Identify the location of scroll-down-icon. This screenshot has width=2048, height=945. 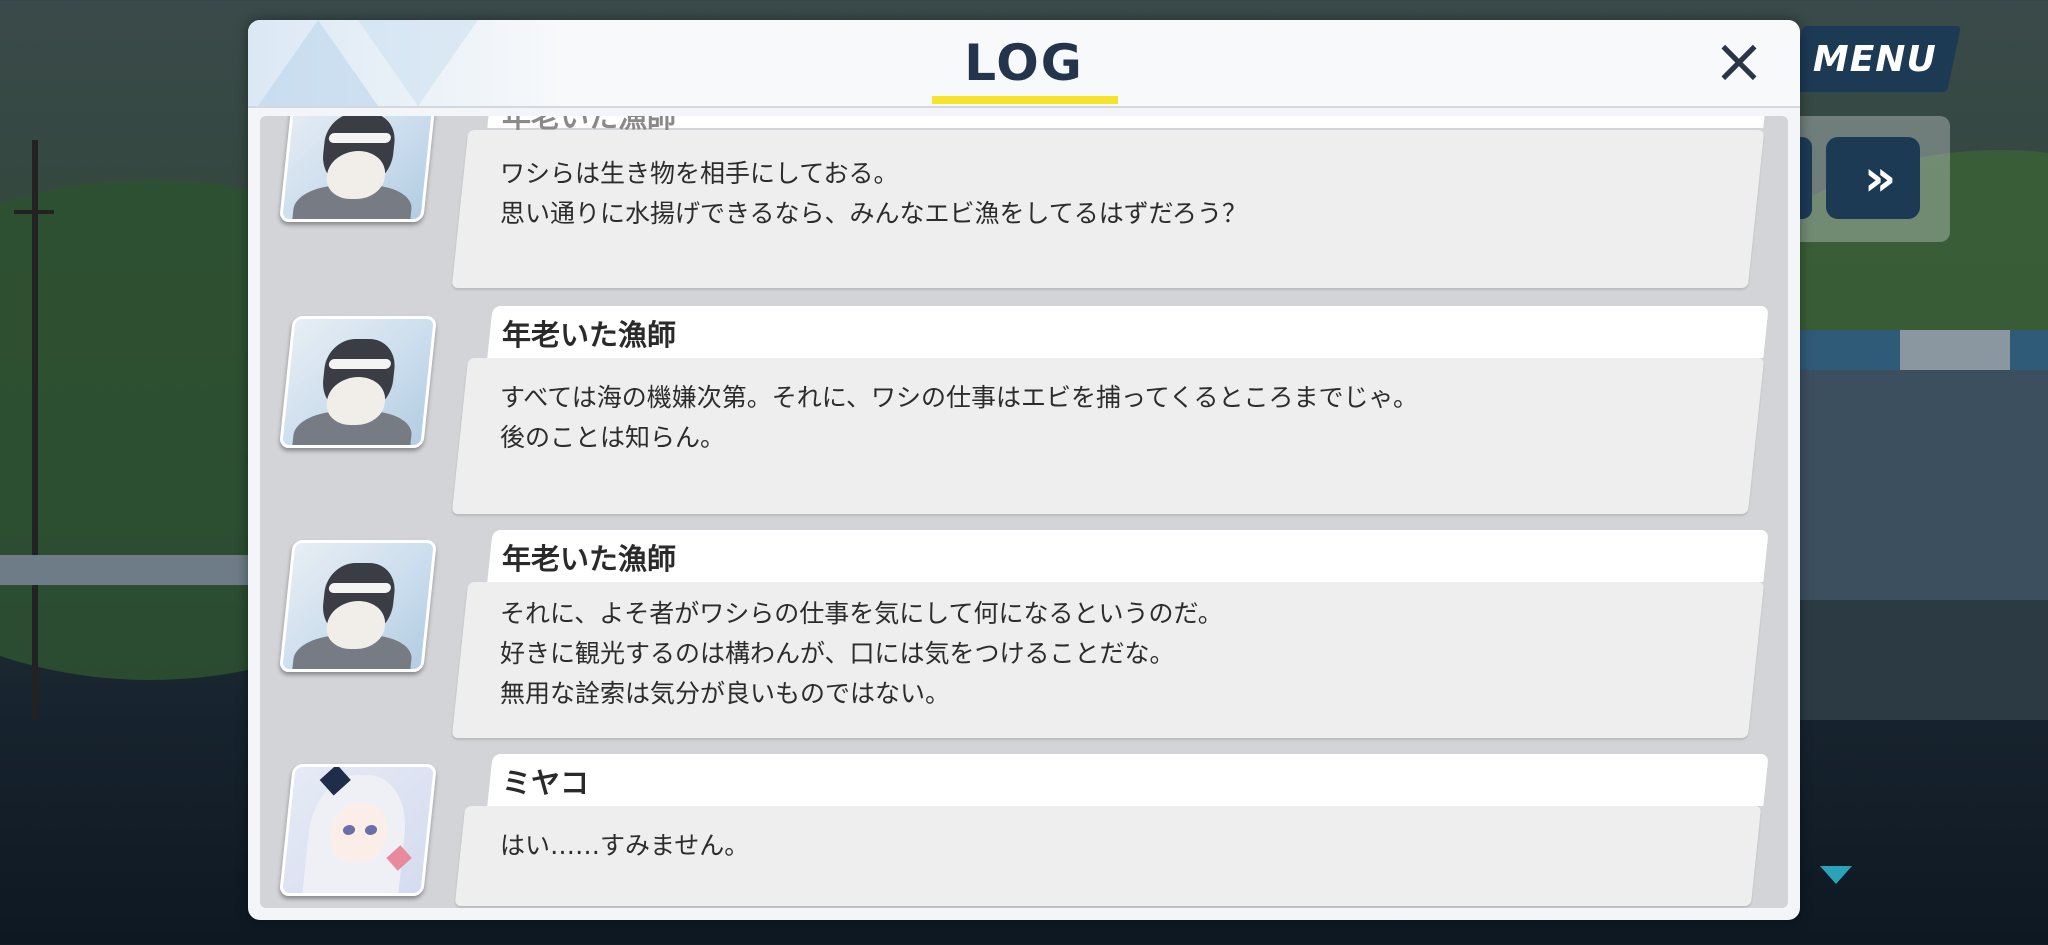
(1836, 875).